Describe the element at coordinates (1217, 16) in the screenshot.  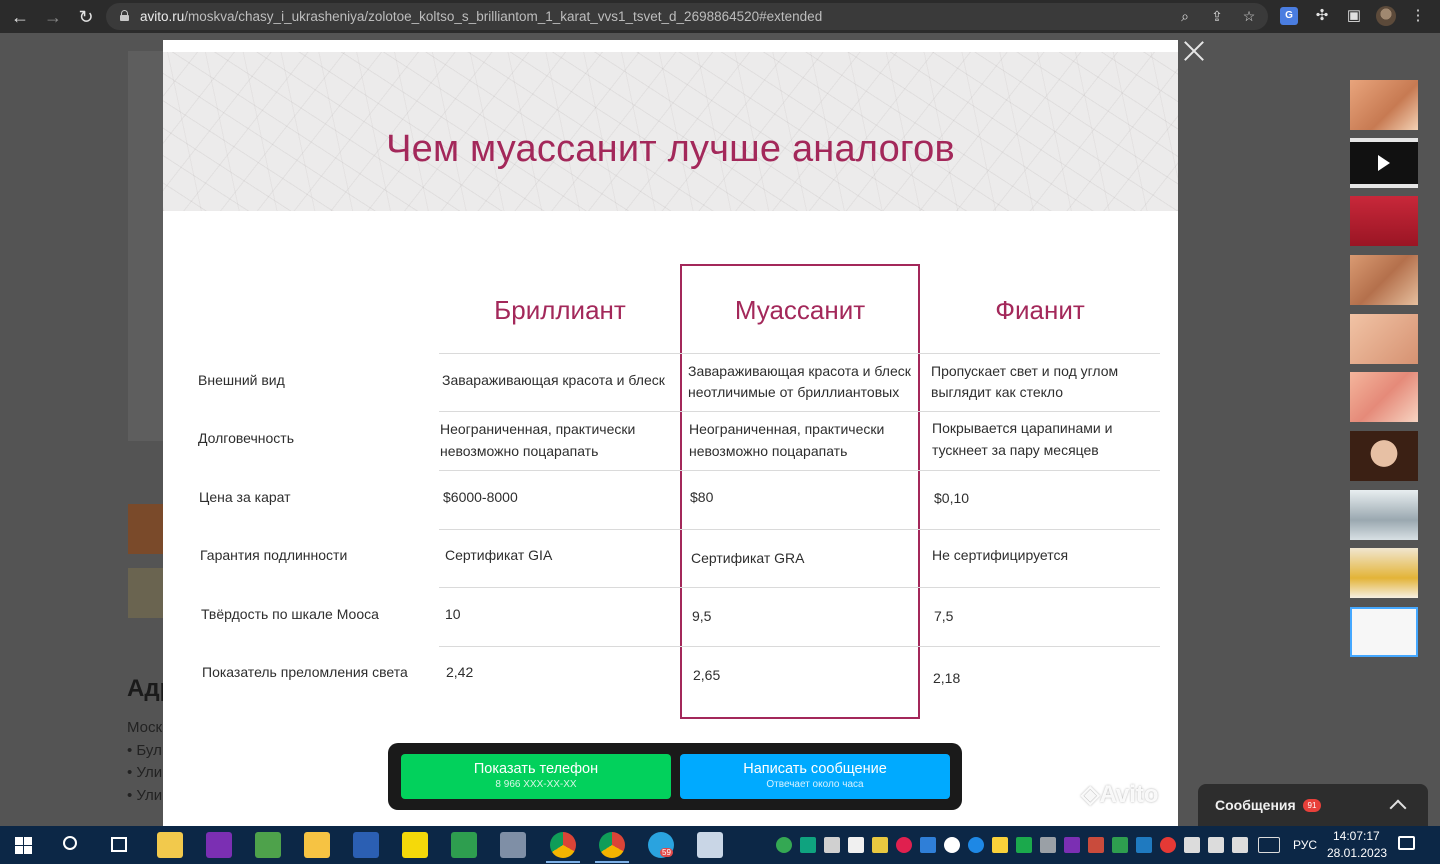
I see `share-icon: ⇪` at that location.